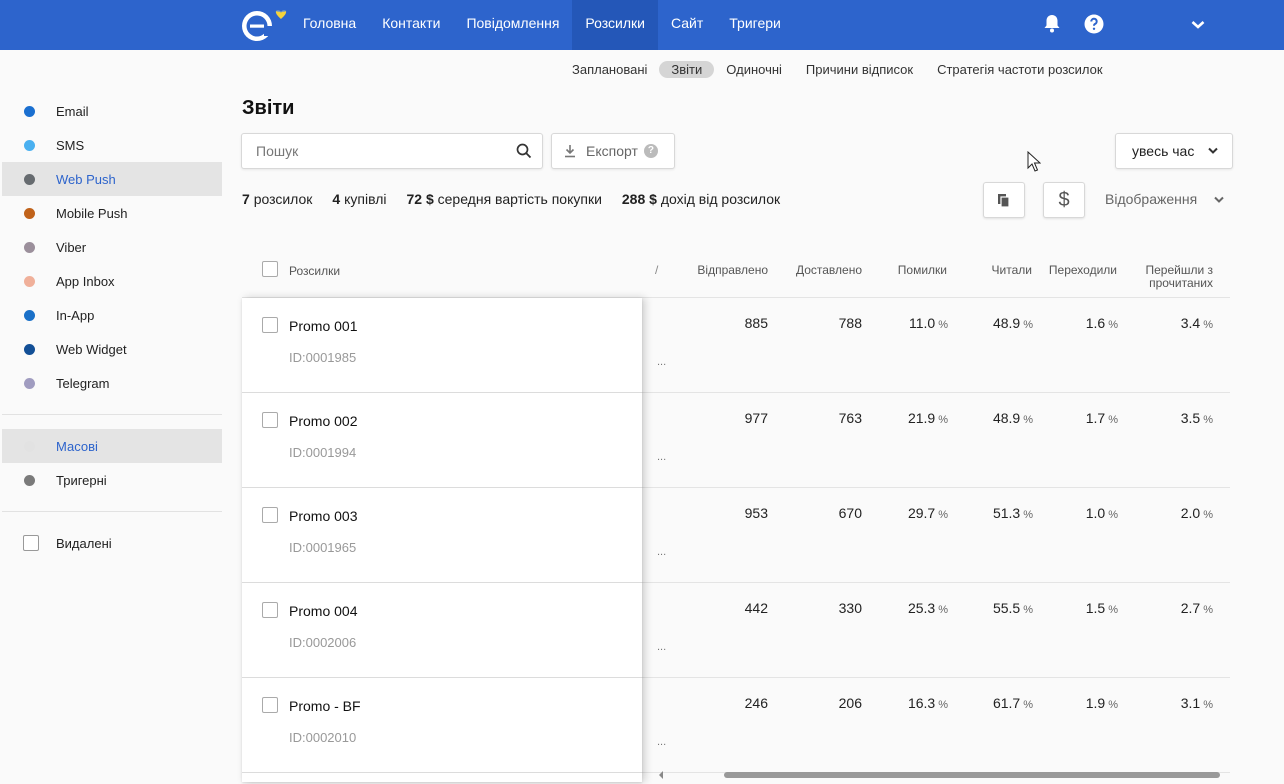 This screenshot has width=1284, height=784. Describe the element at coordinates (1095, 418) in the screenshot. I see `cell-value: 1.7` at that location.